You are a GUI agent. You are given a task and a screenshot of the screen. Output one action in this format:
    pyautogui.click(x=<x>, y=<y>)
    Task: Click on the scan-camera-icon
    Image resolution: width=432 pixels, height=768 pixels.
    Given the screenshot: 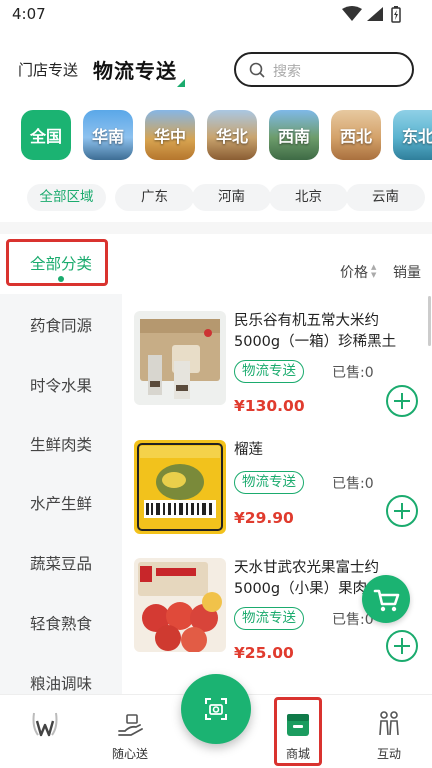 What is the action you would take?
    pyautogui.click(x=216, y=709)
    